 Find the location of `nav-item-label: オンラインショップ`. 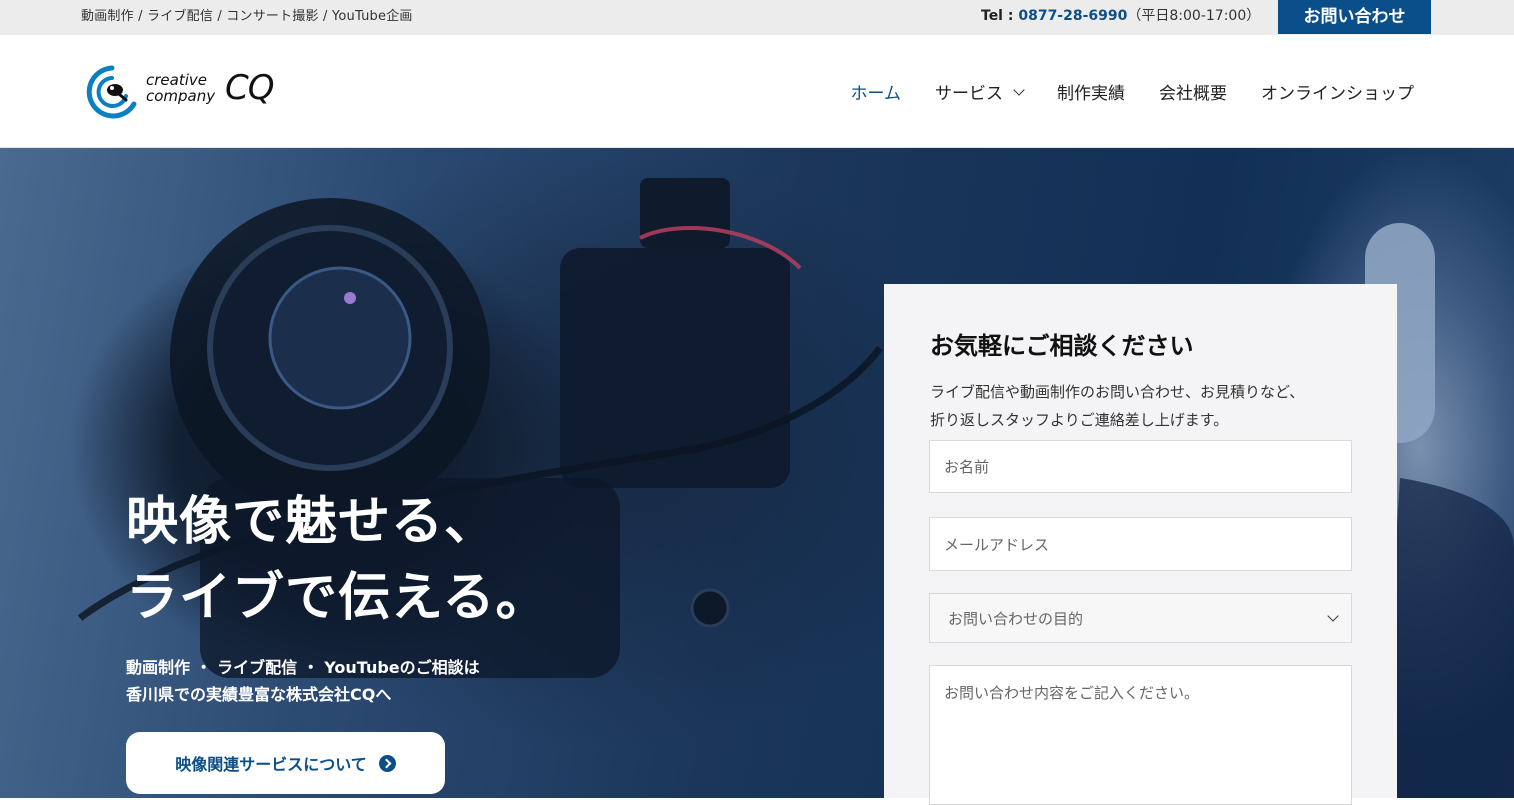

nav-item-label: オンラインショップ is located at coordinates (1337, 94).